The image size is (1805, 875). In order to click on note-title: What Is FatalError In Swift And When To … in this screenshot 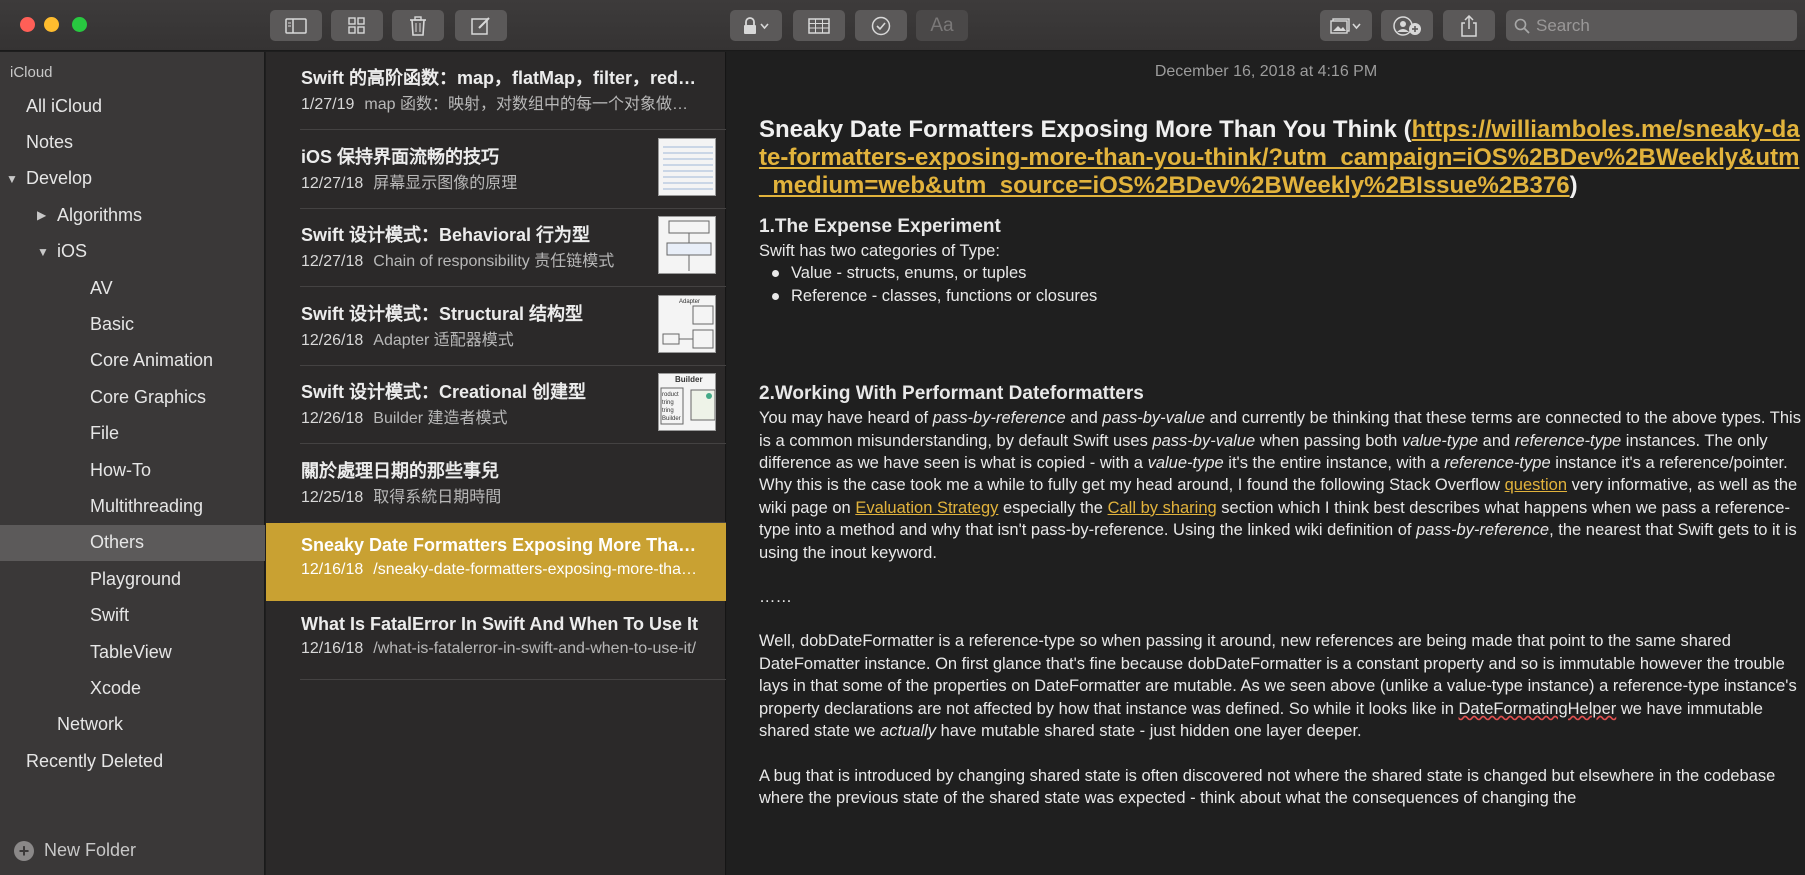, I will do `click(500, 623)`.